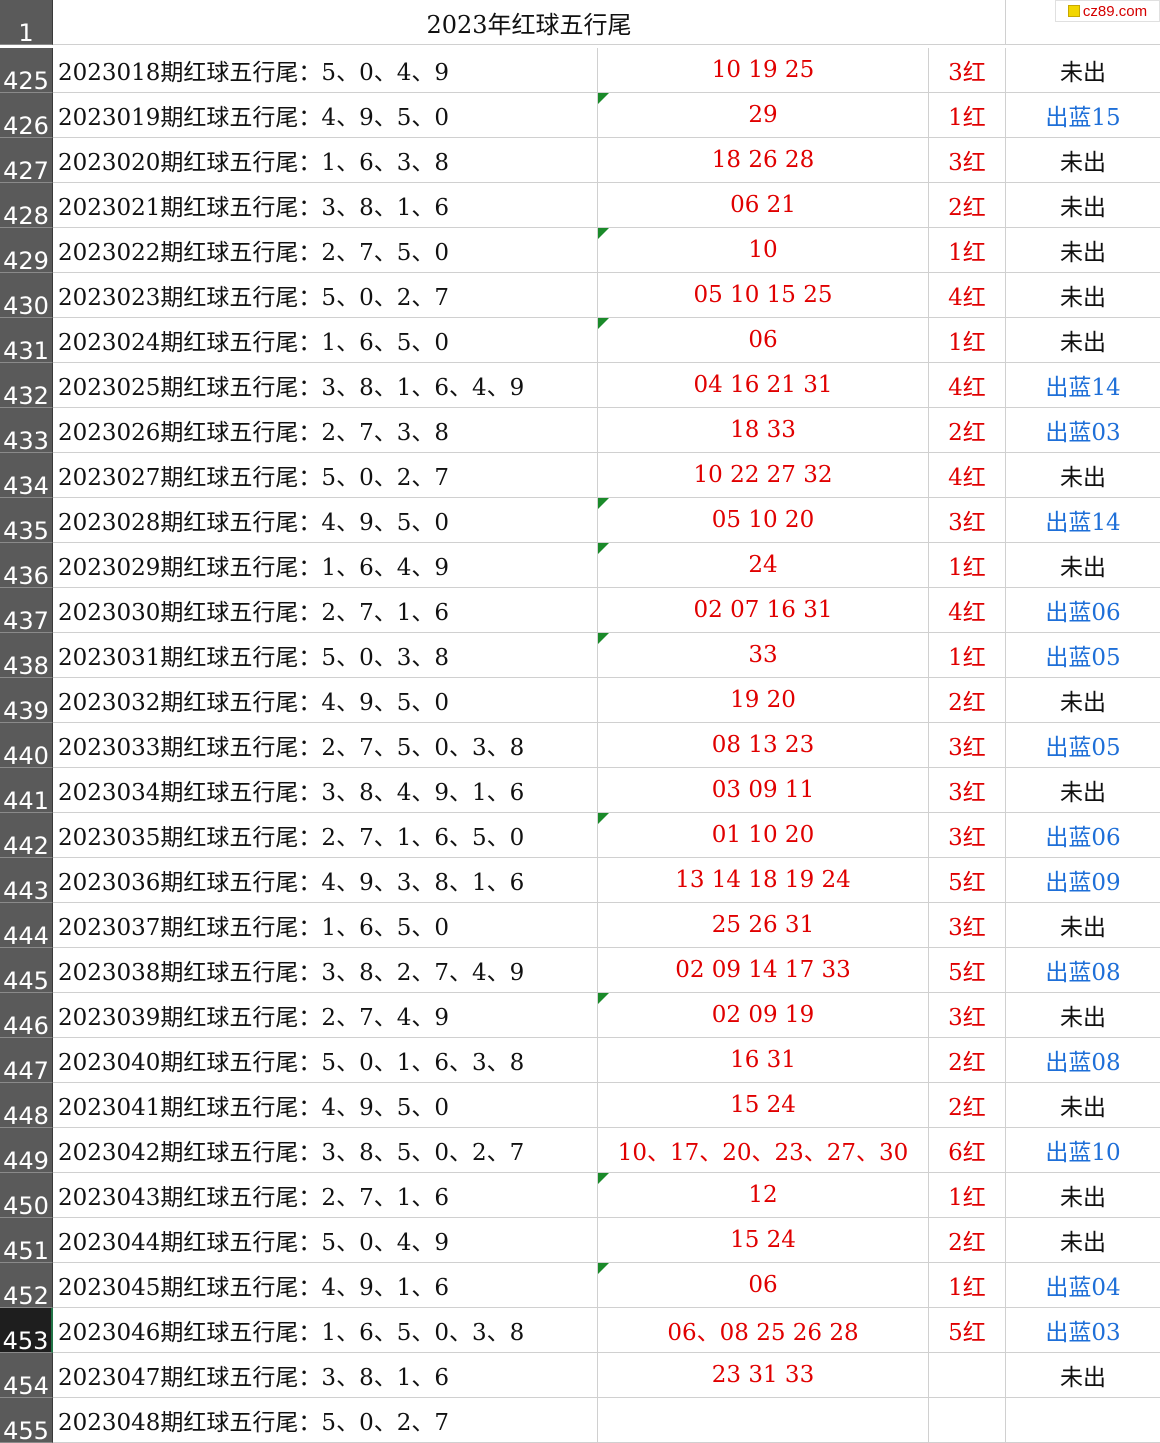 Image resolution: width=1160 pixels, height=1443 pixels. What do you see at coordinates (325, 565) in the screenshot?
I see `issue-cell: 2023029期红球五行尾：1、6、4、9` at bounding box center [325, 565].